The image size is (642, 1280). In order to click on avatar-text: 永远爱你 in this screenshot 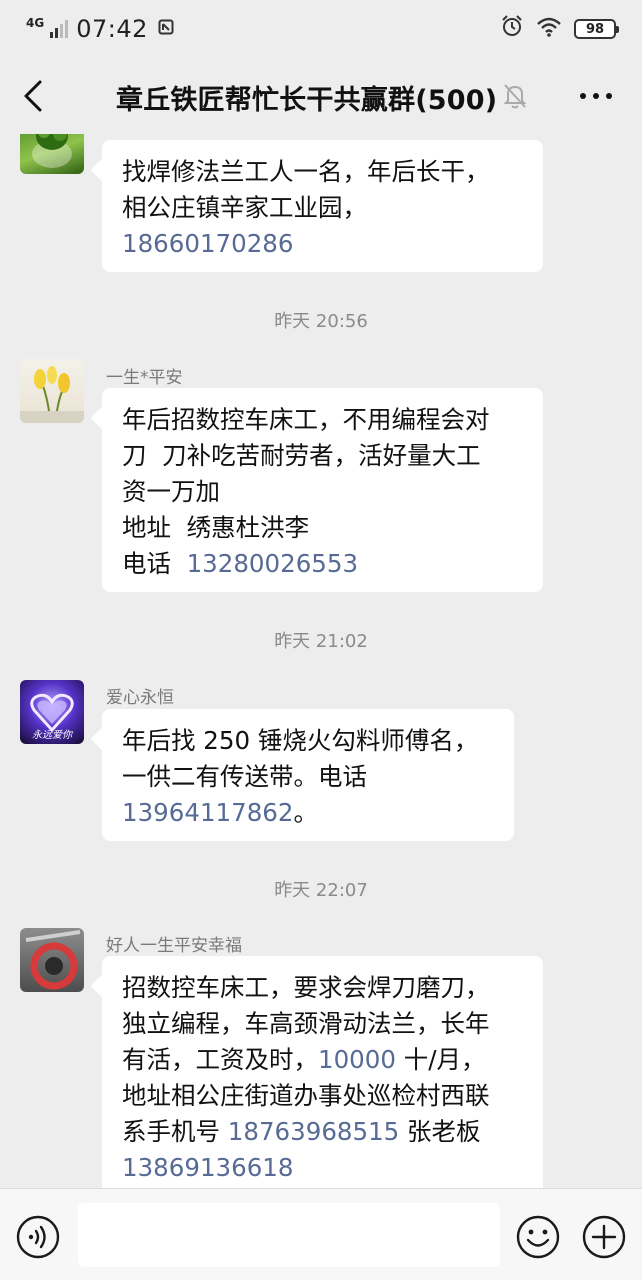, I will do `click(52, 735)`.